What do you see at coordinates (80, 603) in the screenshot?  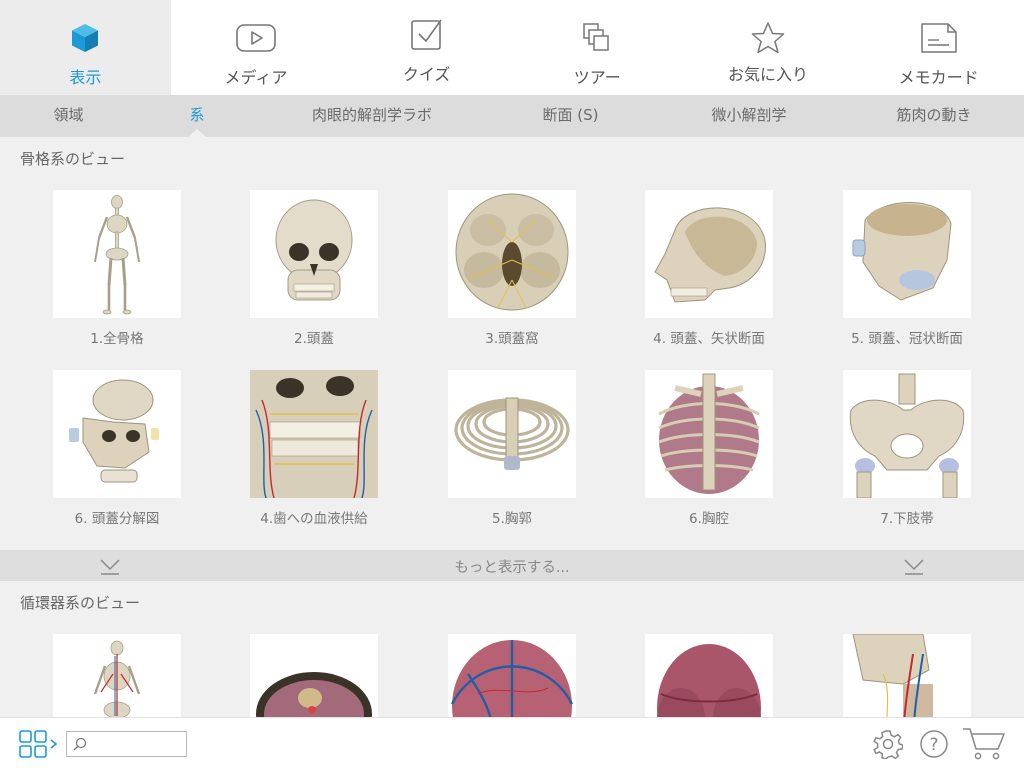 I see `circulatory-section-title: 循環器系のビュー` at bounding box center [80, 603].